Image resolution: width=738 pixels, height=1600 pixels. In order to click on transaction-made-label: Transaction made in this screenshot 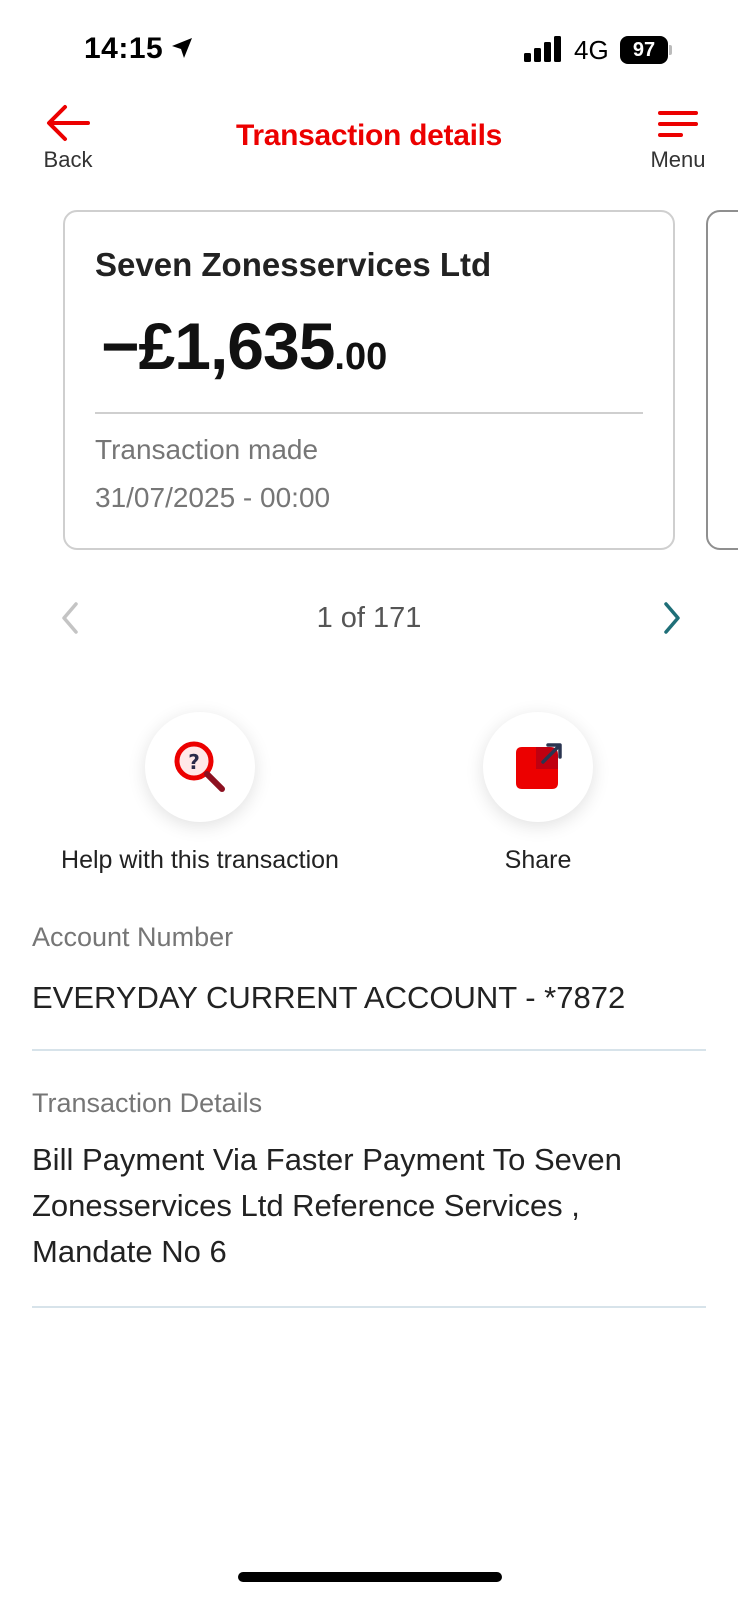, I will do `click(207, 449)`.